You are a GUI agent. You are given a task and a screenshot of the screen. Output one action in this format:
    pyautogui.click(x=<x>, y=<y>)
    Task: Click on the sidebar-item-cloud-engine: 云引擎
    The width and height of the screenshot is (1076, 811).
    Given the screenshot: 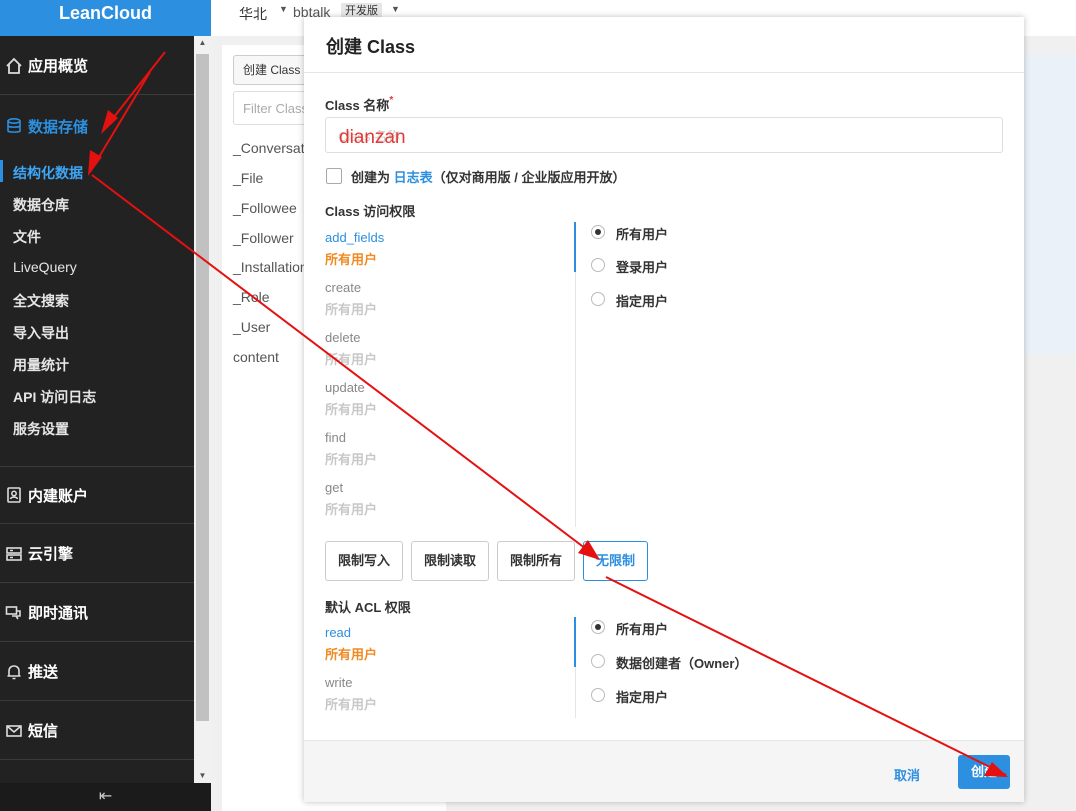 What is the action you would take?
    pyautogui.click(x=97, y=554)
    